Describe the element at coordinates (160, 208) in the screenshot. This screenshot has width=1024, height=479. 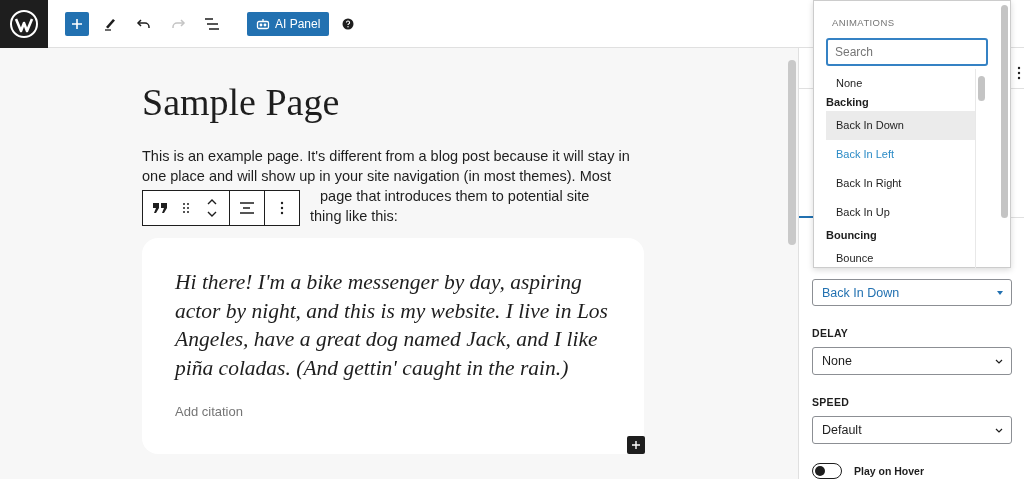
I see `quote-icon` at that location.